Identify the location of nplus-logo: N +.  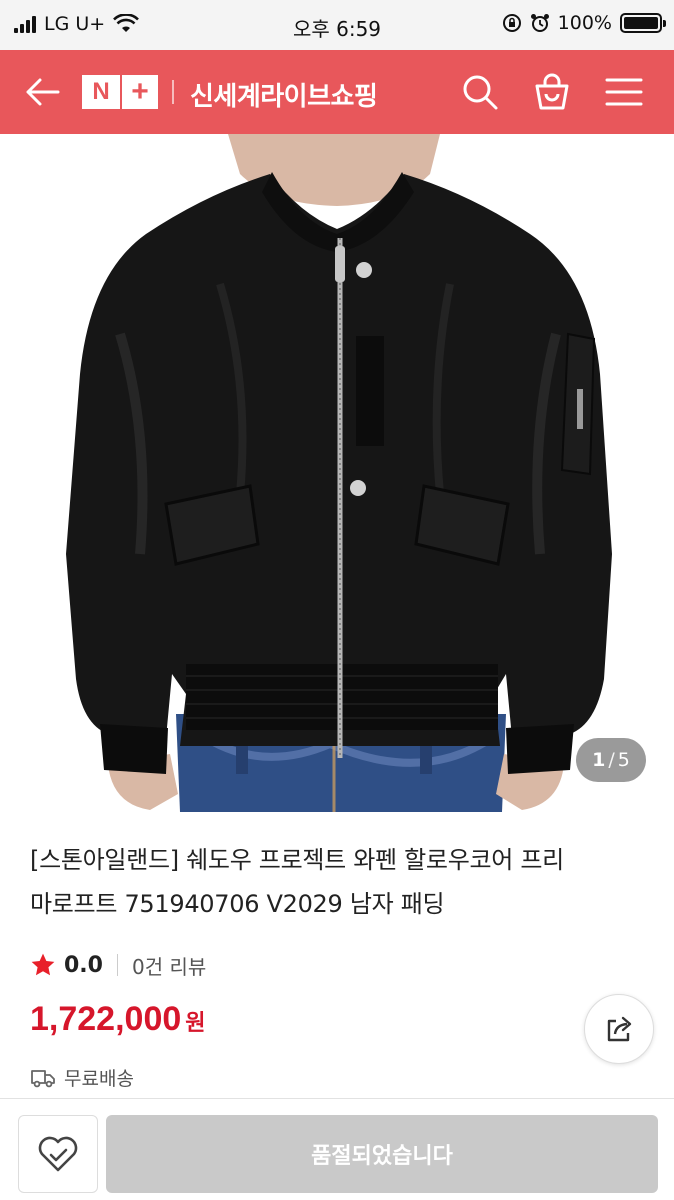
(120, 92).